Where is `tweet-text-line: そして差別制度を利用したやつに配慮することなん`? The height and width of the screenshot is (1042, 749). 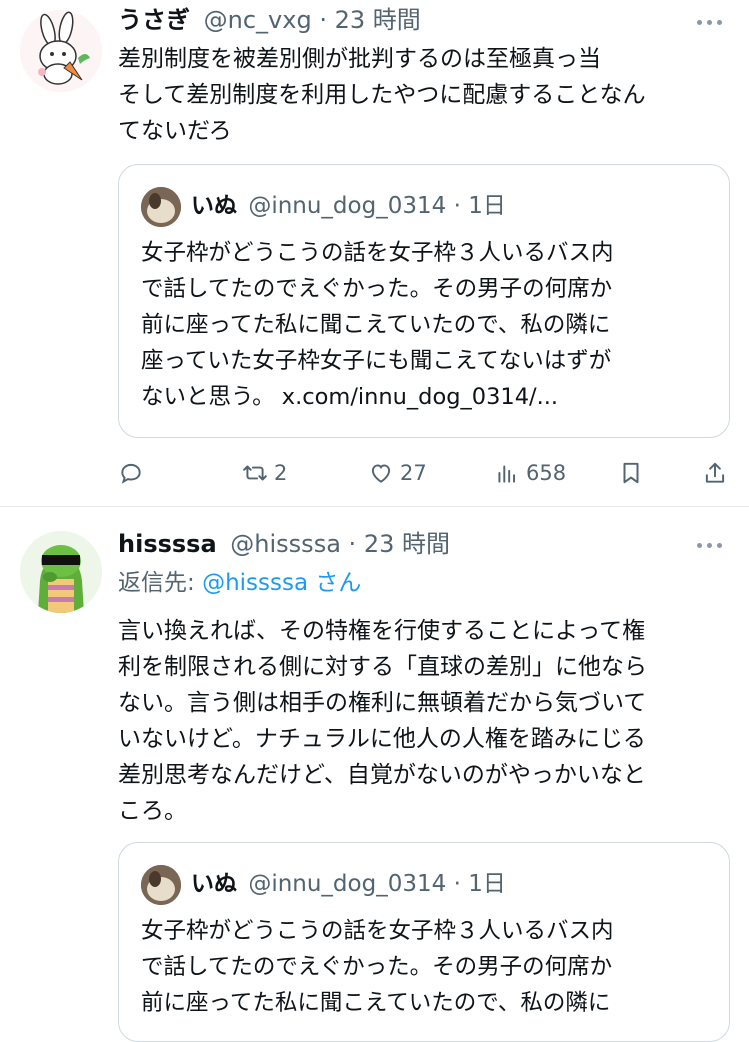
tweet-text-line: そして差別制度を利用したやつに配慮することなん is located at coordinates (382, 95).